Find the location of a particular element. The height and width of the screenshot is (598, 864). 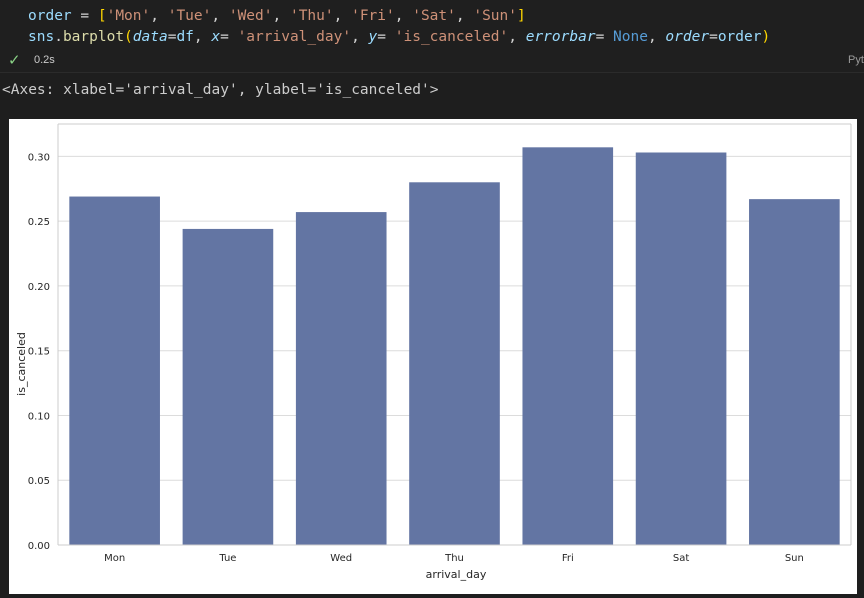

code-token: sns is located at coordinates (41, 37).